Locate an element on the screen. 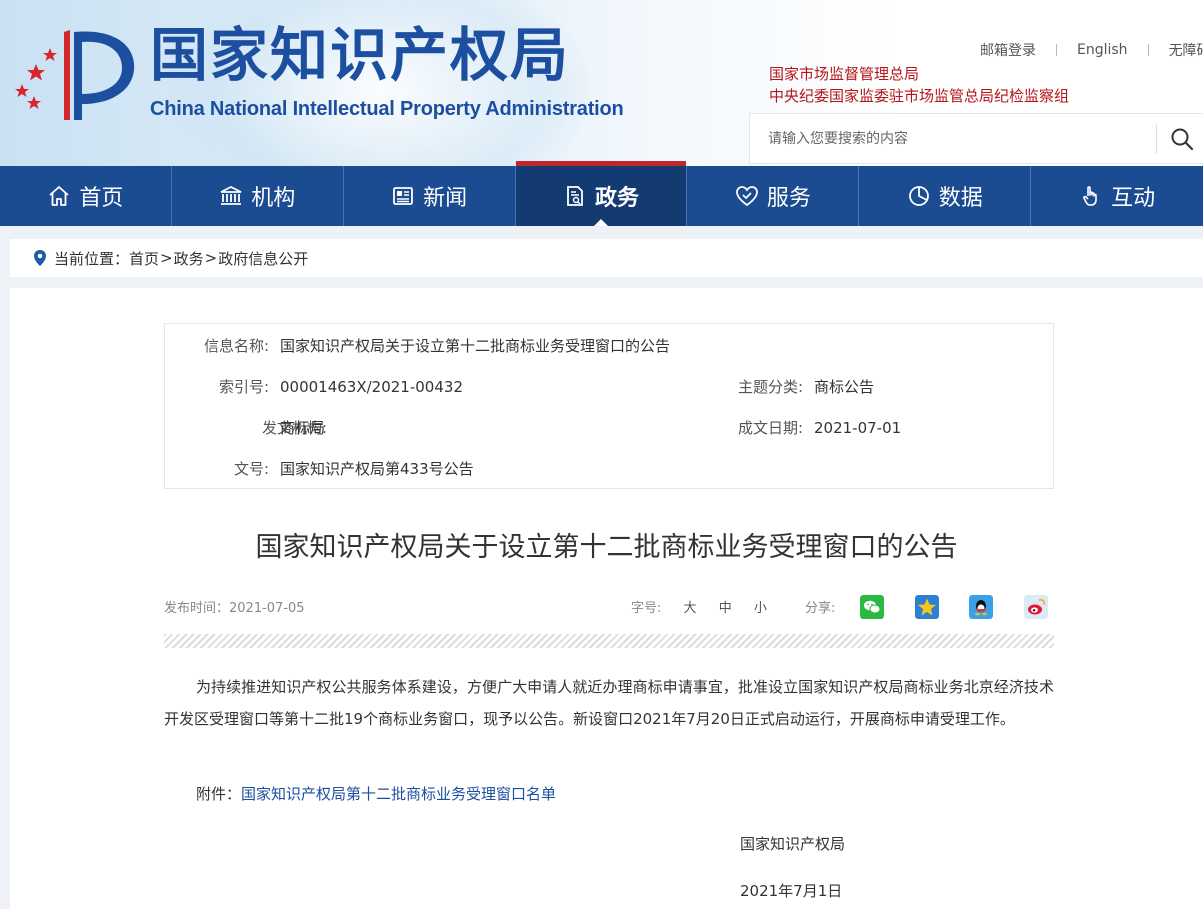  nav-label: 互动 is located at coordinates (1133, 198).